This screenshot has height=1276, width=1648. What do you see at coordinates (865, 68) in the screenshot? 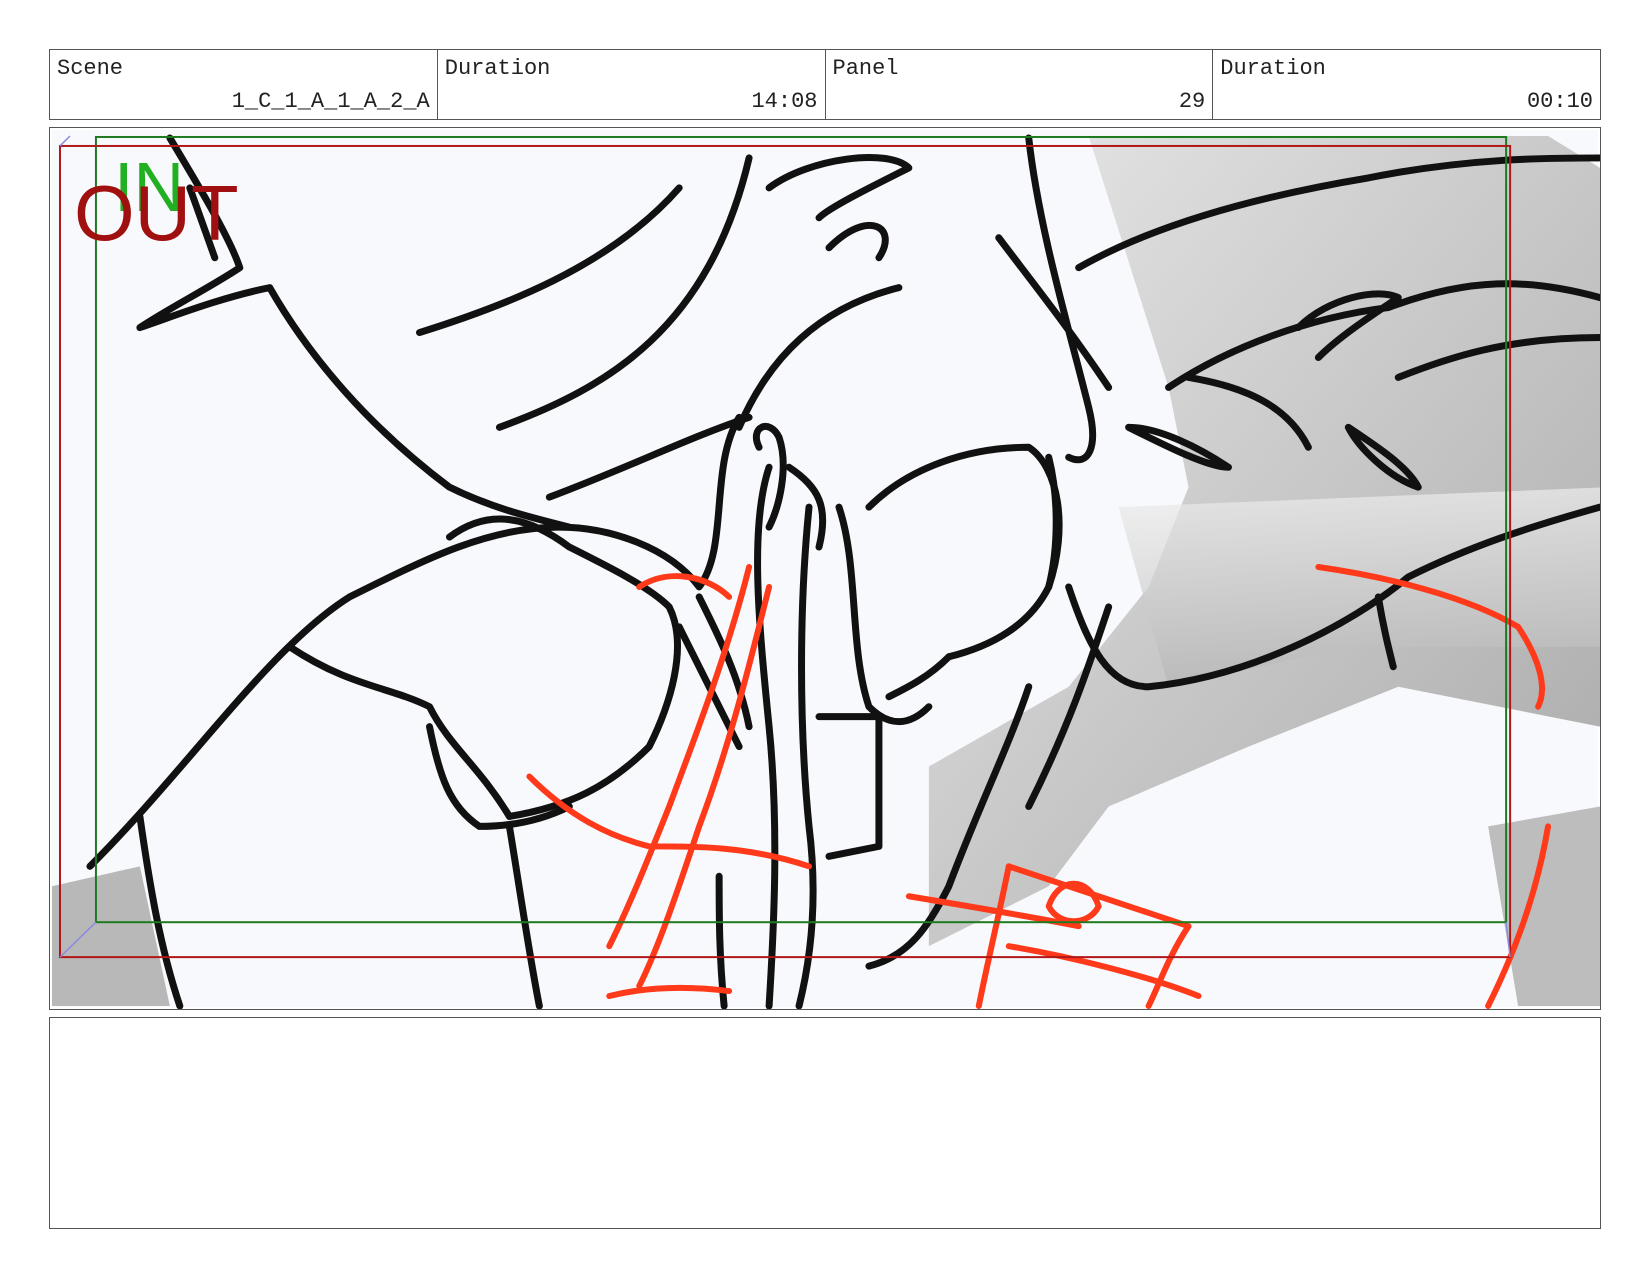
I see `panel-label: Panel` at bounding box center [865, 68].